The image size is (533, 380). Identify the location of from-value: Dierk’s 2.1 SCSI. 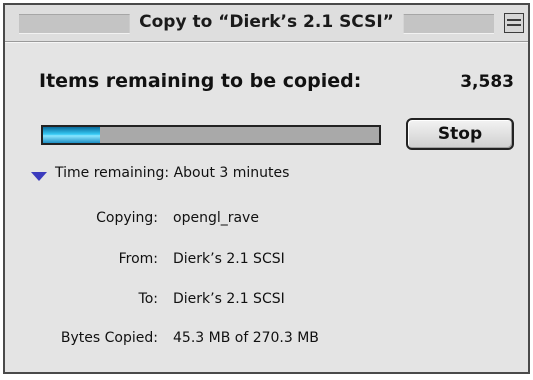
(229, 259).